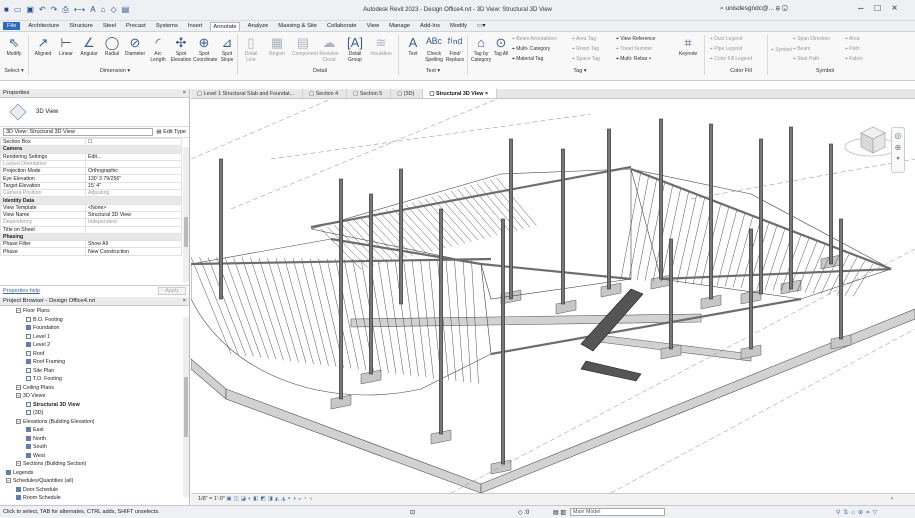 The image size is (915, 518). I want to click on span-direction-button: ⌖ Span Direction, so click(811, 39).